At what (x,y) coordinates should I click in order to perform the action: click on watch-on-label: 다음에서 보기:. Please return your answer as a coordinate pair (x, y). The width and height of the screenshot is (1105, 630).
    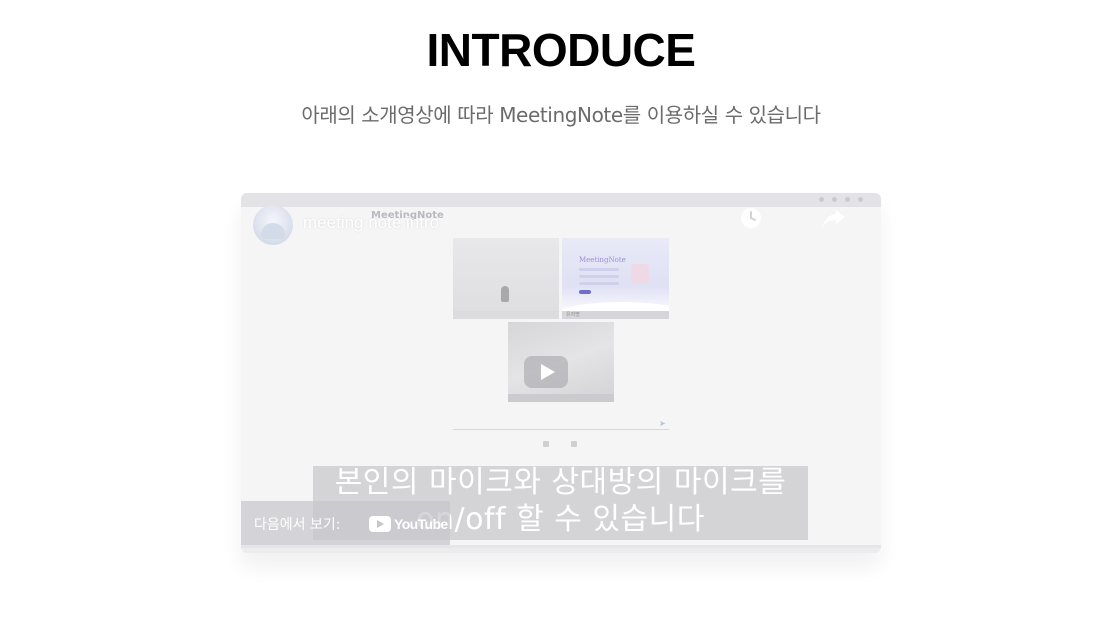
    Looking at the image, I should click on (297, 525).